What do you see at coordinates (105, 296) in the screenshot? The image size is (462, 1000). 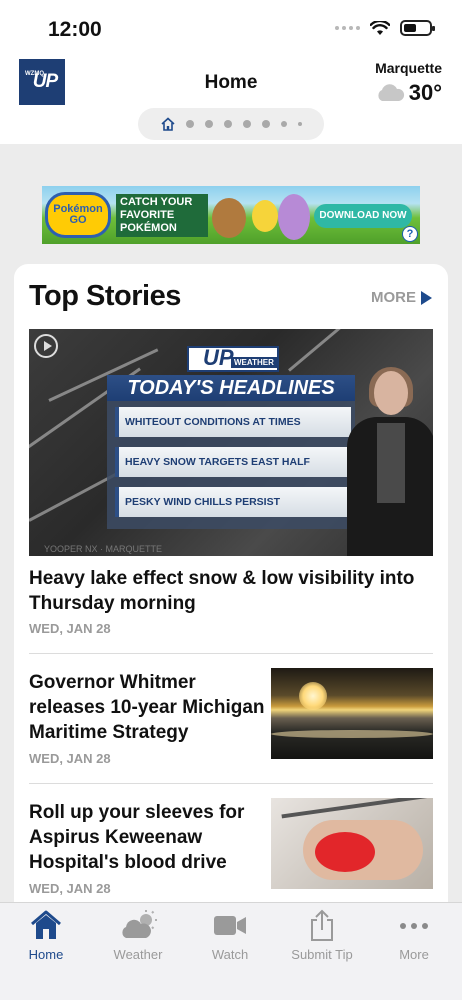 I see `section-title: Top Stories` at bounding box center [105, 296].